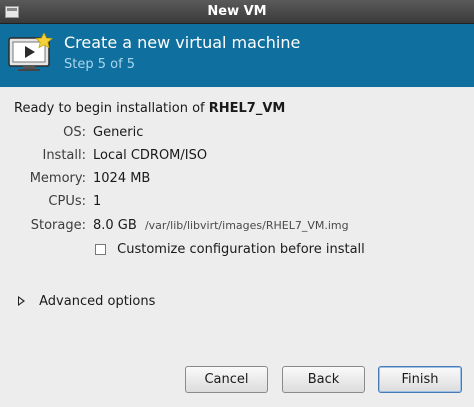 The height and width of the screenshot is (407, 474). I want to click on install-label: Install:, so click(64, 155).